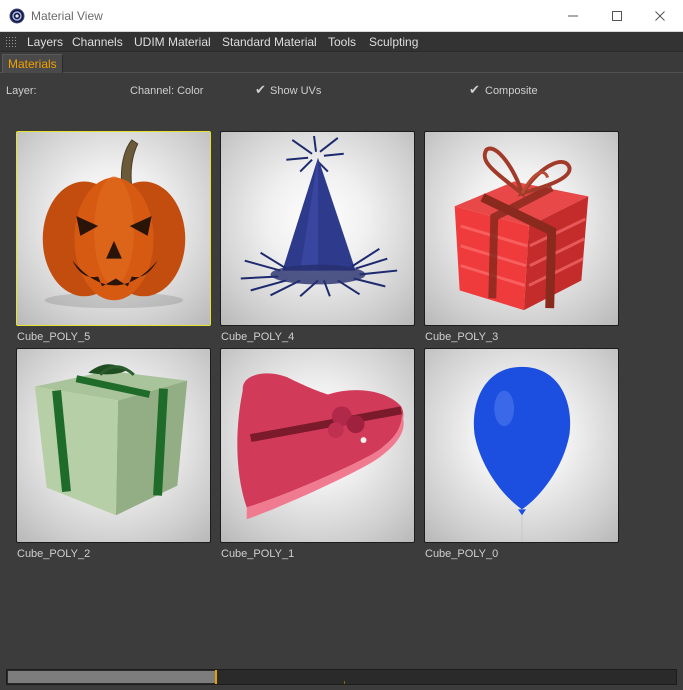 The image size is (683, 690). I want to click on heart-box-preview, so click(320, 446).